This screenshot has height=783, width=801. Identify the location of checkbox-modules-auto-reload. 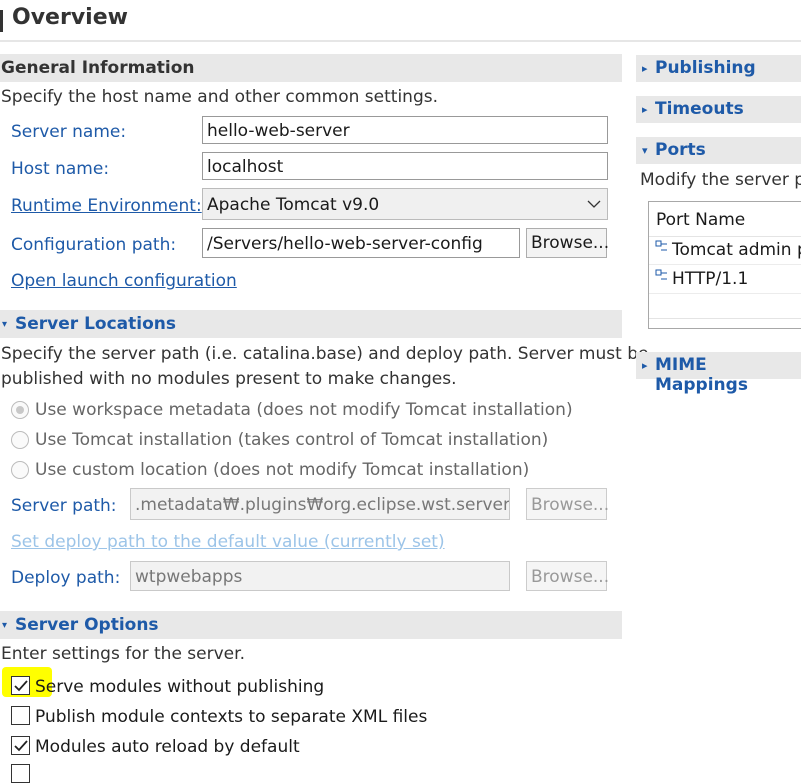
(20, 745).